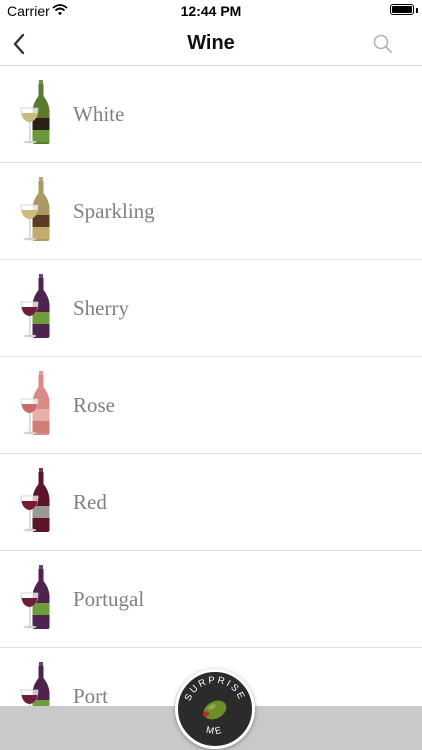  What do you see at coordinates (402, 9) in the screenshot?
I see `battery-icon` at bounding box center [402, 9].